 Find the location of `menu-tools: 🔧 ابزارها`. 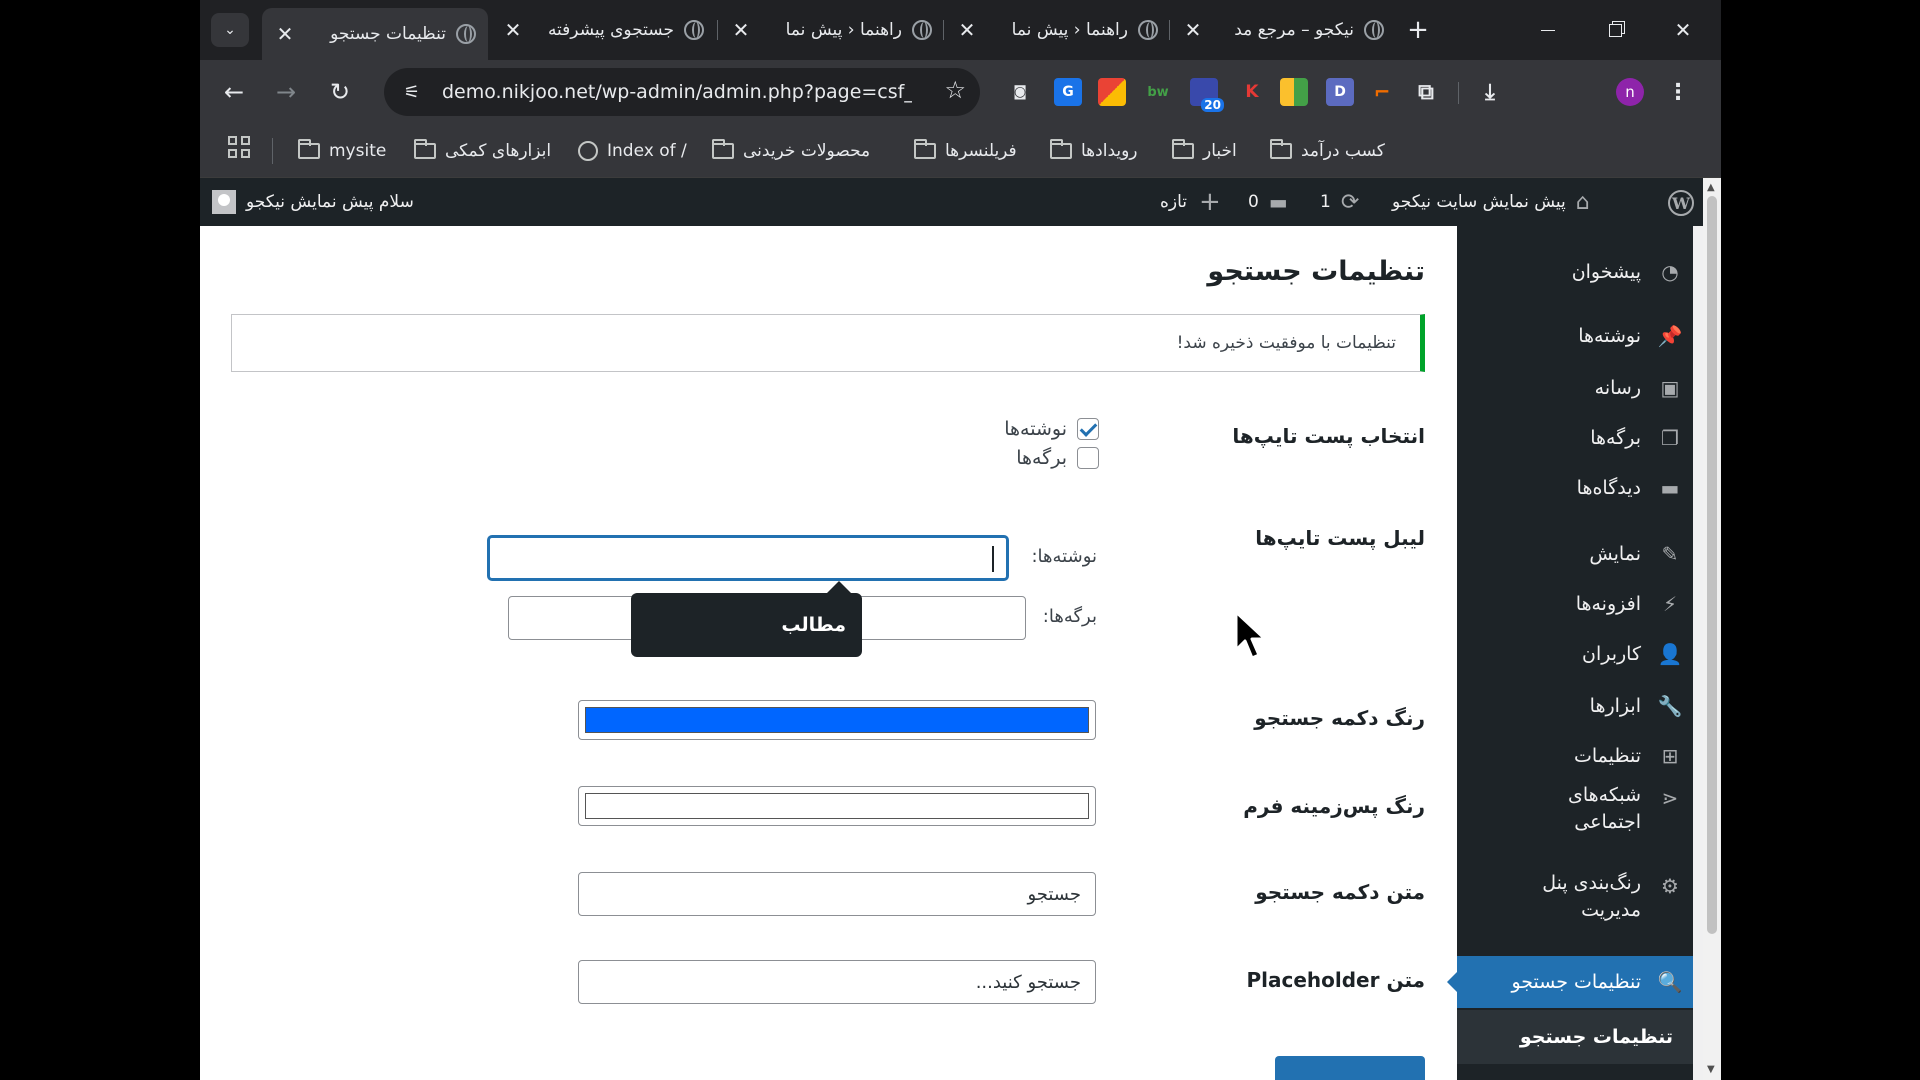

menu-tools: 🔧 ابزارها is located at coordinates (1575, 706).